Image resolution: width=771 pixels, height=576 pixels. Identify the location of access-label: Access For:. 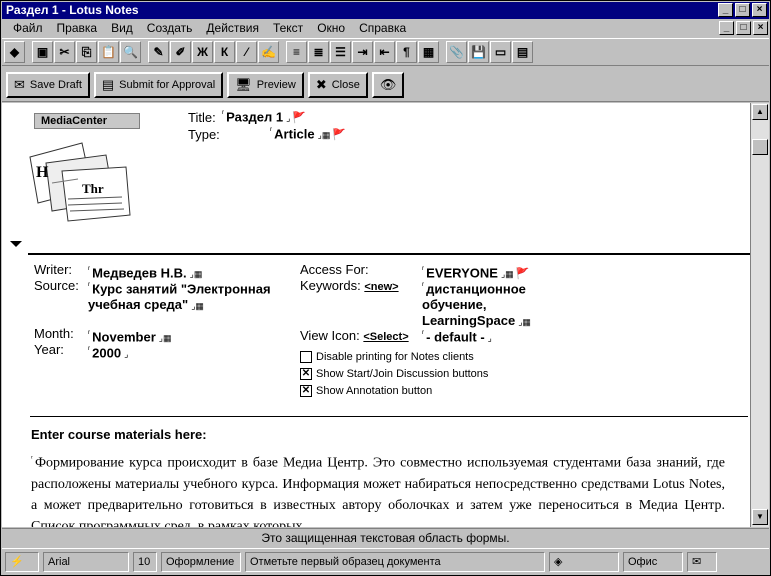
(334, 269).